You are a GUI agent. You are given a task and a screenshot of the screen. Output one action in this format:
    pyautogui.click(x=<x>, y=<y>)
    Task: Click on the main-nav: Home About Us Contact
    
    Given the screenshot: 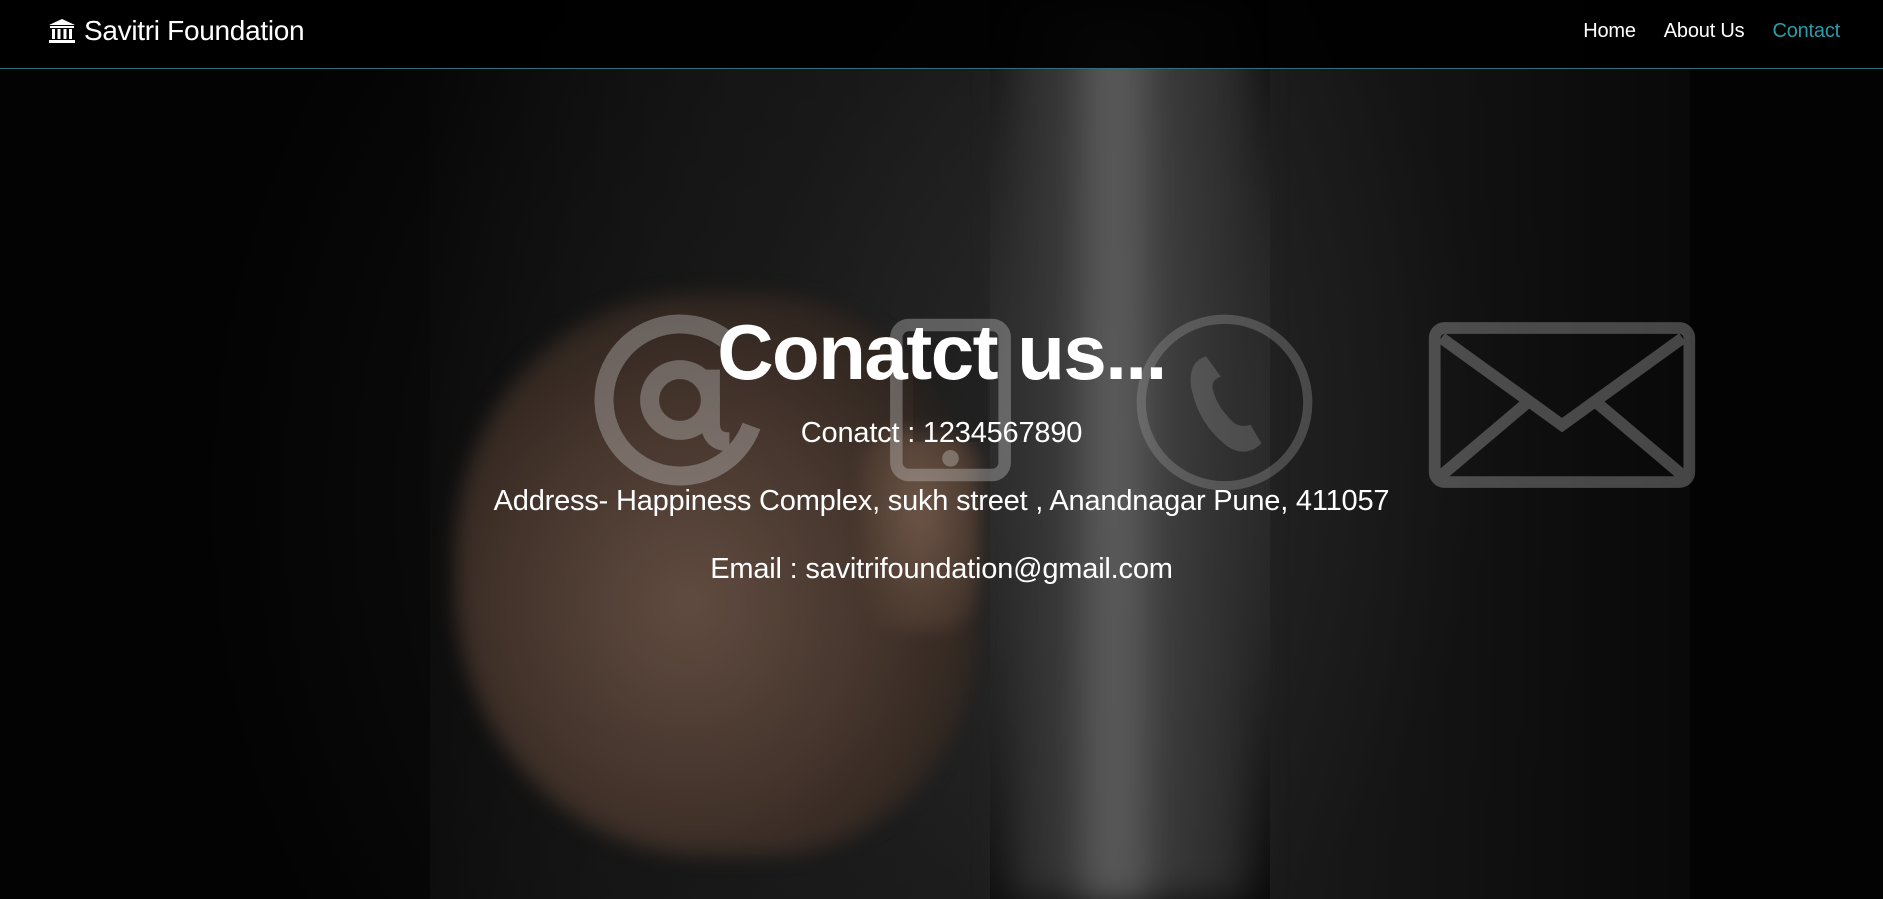 What is the action you would take?
    pyautogui.click(x=1711, y=31)
    